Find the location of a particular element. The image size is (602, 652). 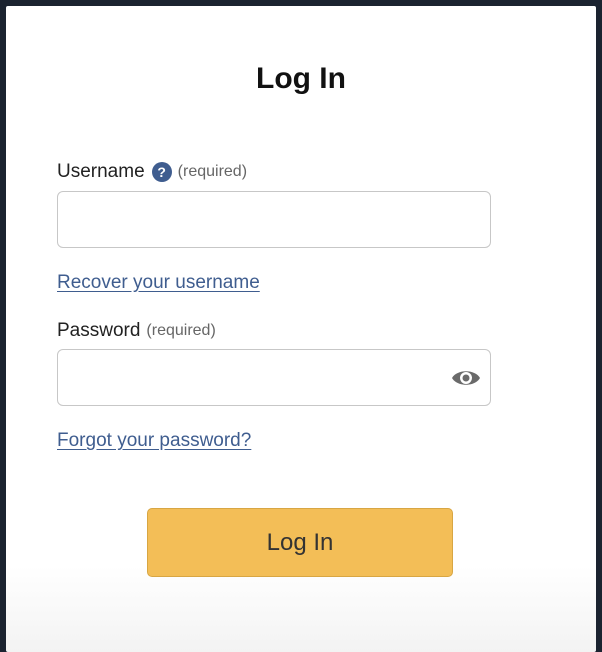

username-label: Username is located at coordinates (101, 171).